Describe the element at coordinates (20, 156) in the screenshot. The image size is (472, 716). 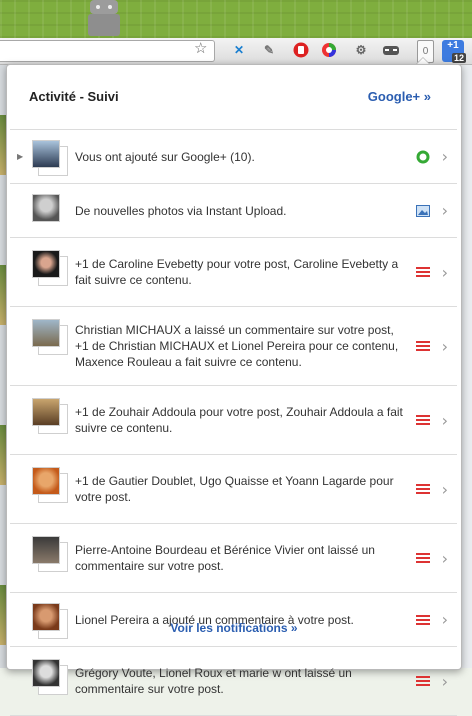
I see `expand-triangle-icon: ▶` at that location.